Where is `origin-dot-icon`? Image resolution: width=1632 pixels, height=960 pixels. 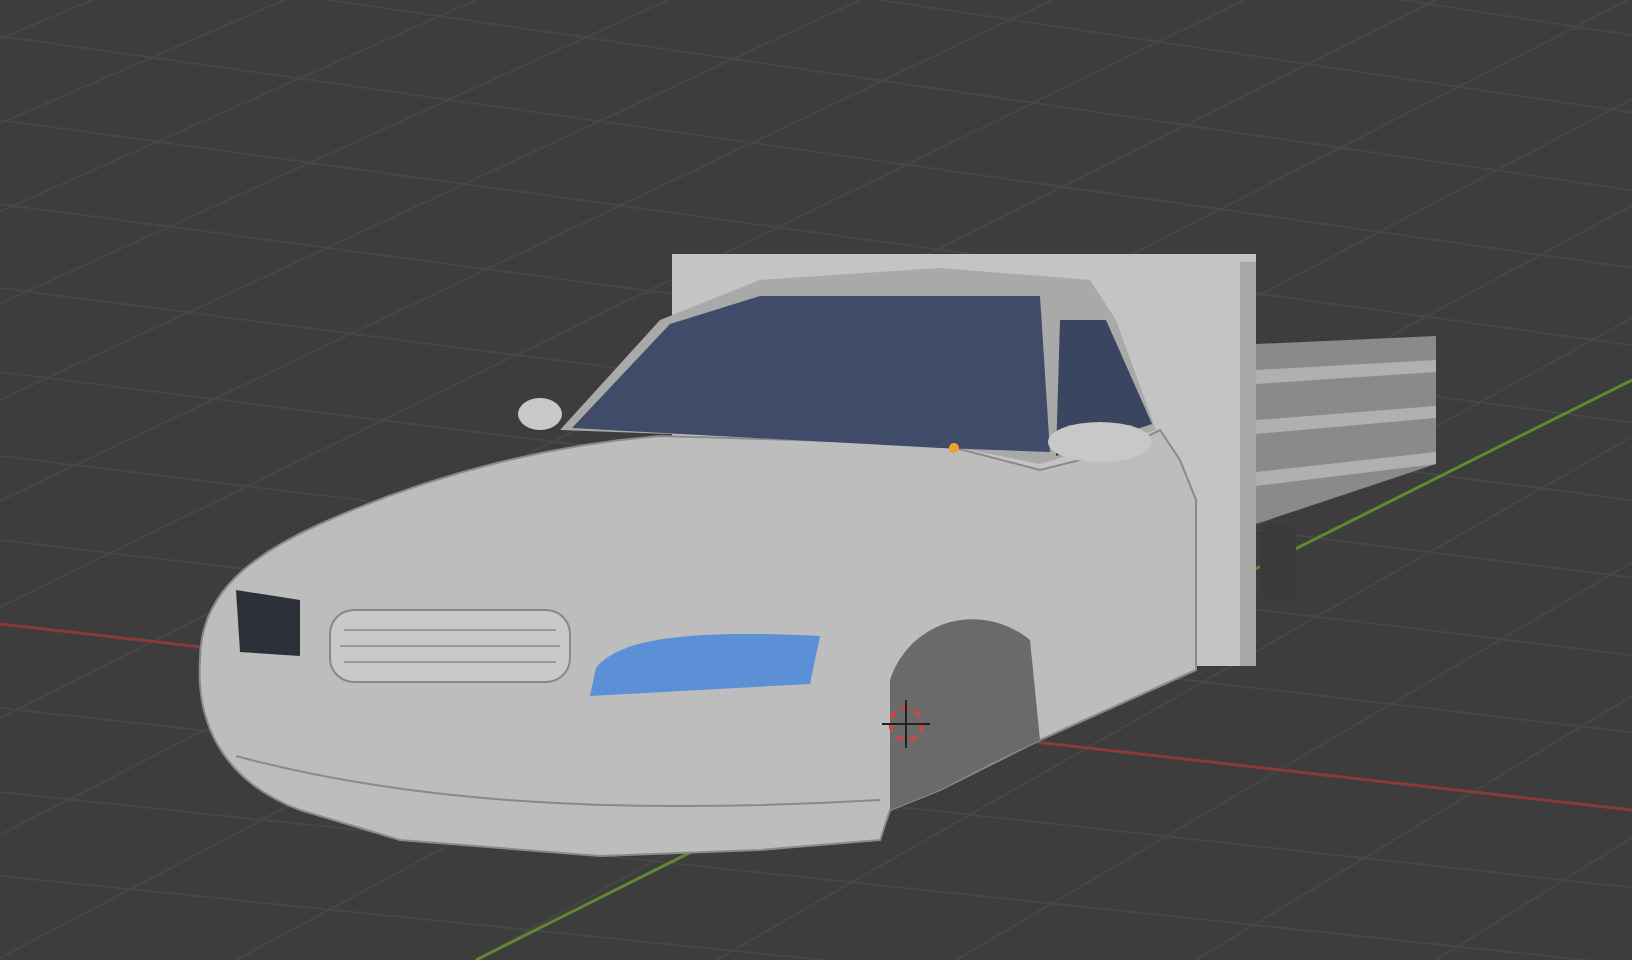
origin-dot-icon is located at coordinates (954, 448).